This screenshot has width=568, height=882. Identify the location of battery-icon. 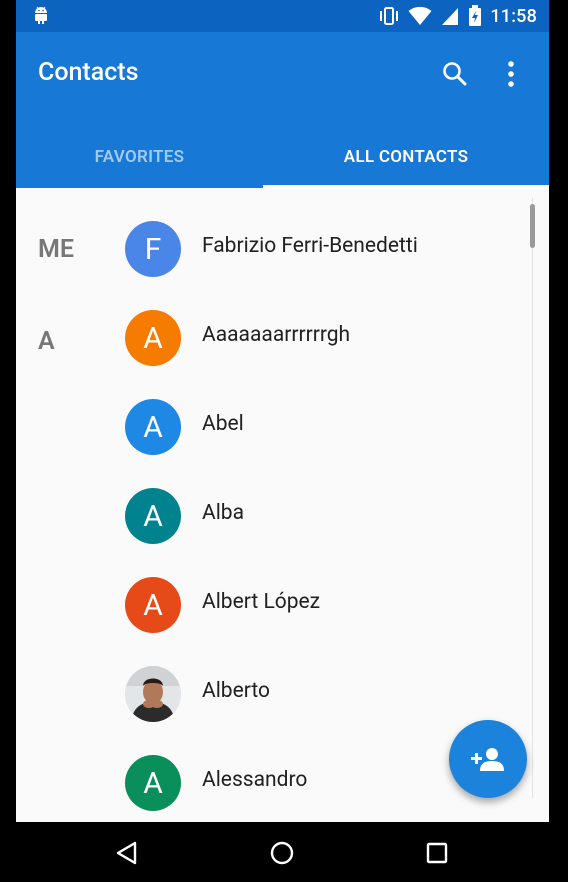
(475, 15).